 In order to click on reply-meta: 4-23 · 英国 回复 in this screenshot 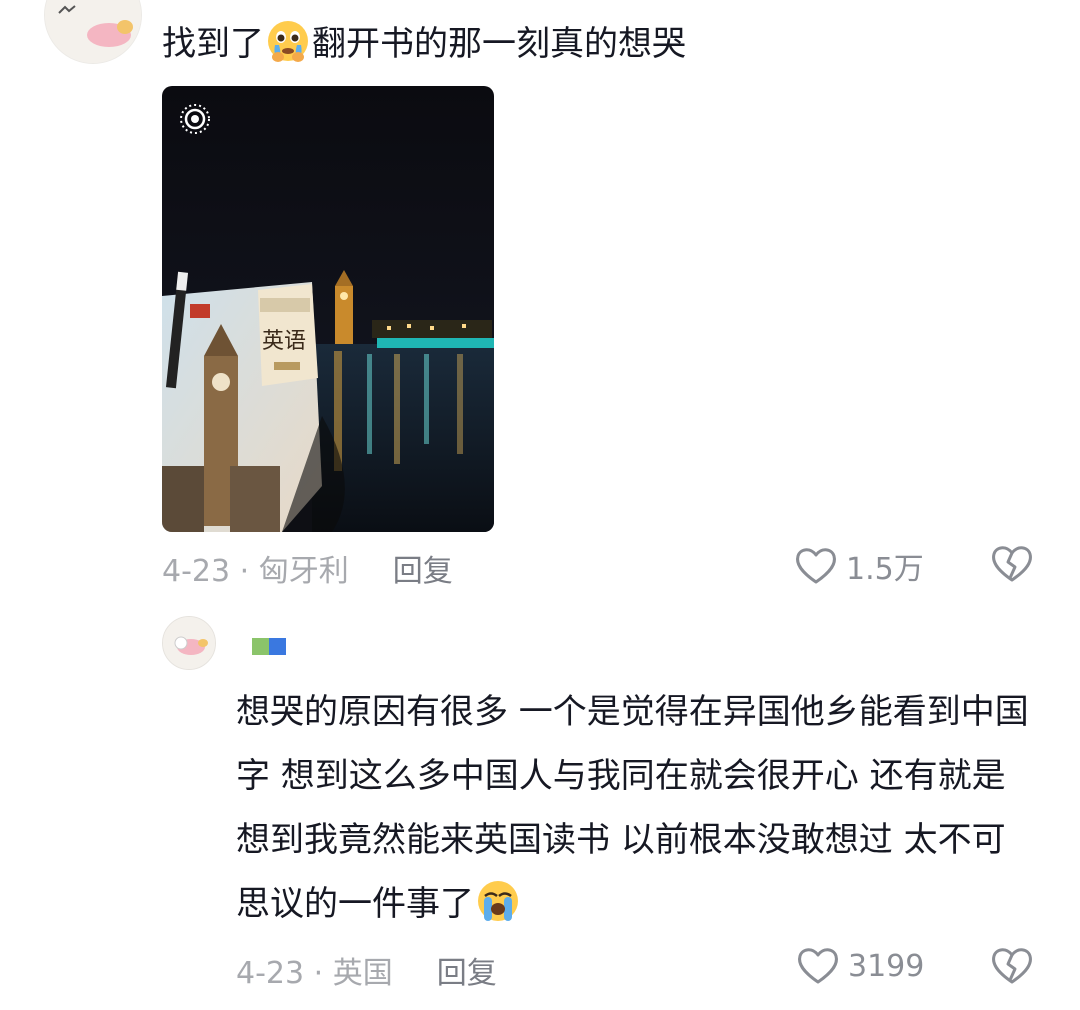, I will do `click(366, 970)`.